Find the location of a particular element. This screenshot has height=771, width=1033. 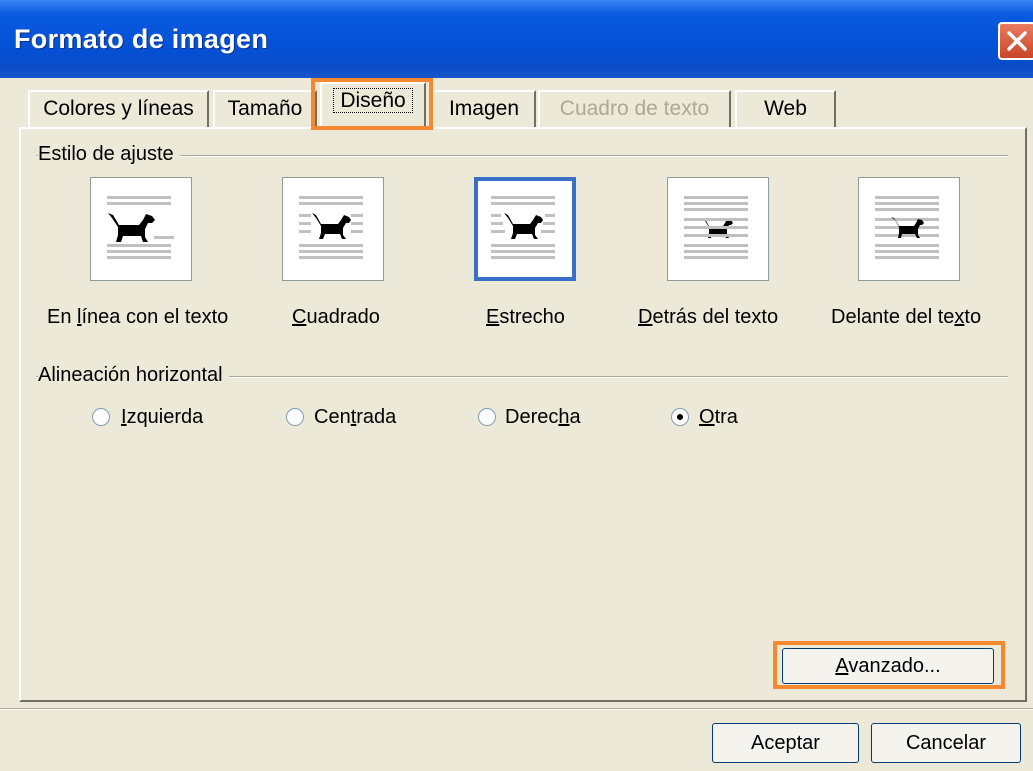

tab-tamano: Tamaño is located at coordinates (265, 108).